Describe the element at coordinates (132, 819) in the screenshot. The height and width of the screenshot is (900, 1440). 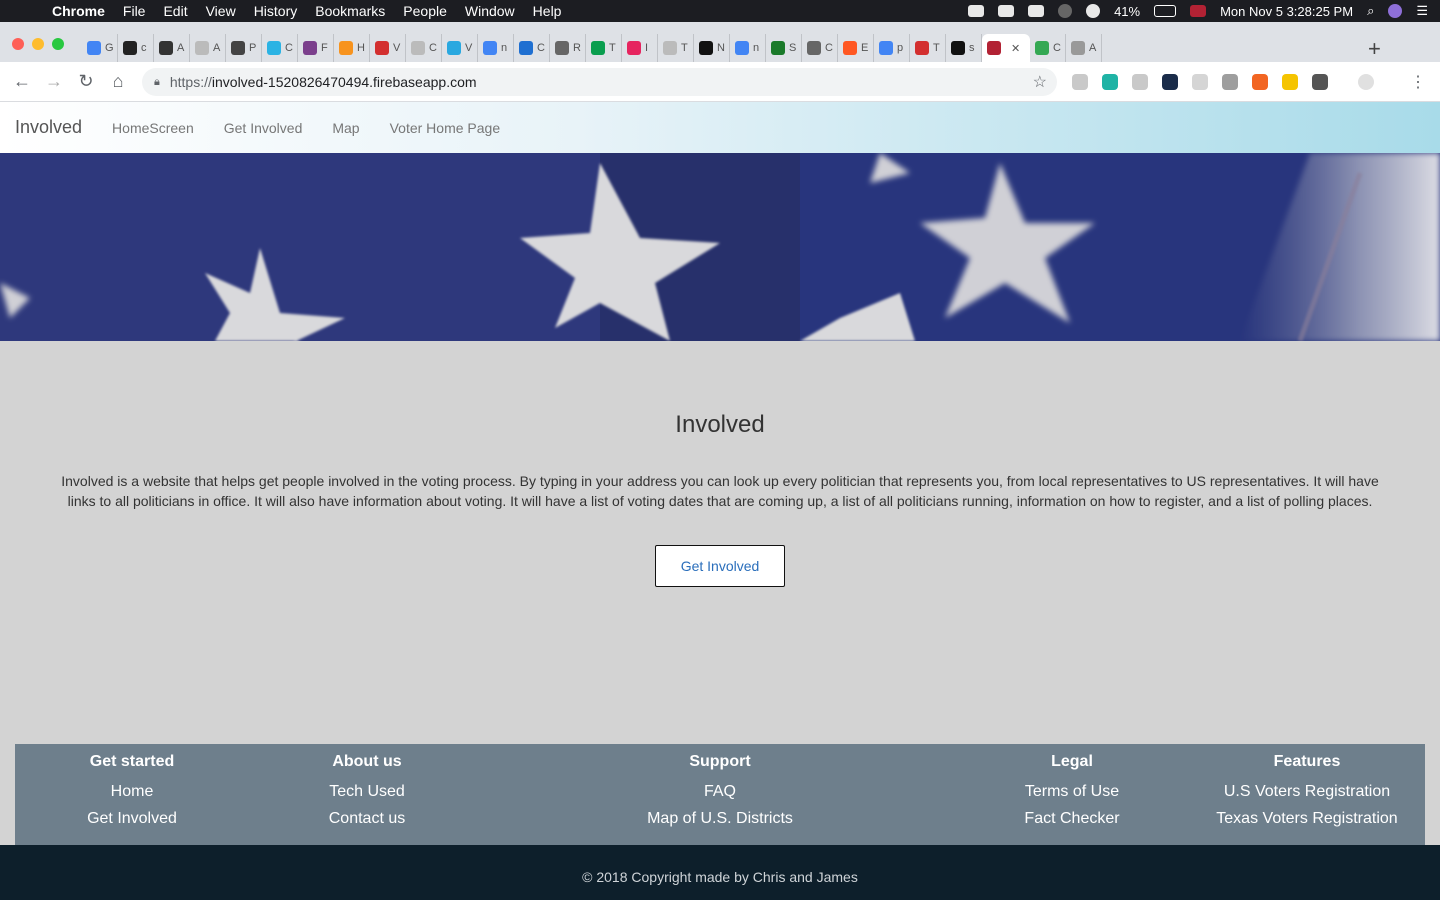
I see `footer-link-get-involved: Get Involved` at that location.